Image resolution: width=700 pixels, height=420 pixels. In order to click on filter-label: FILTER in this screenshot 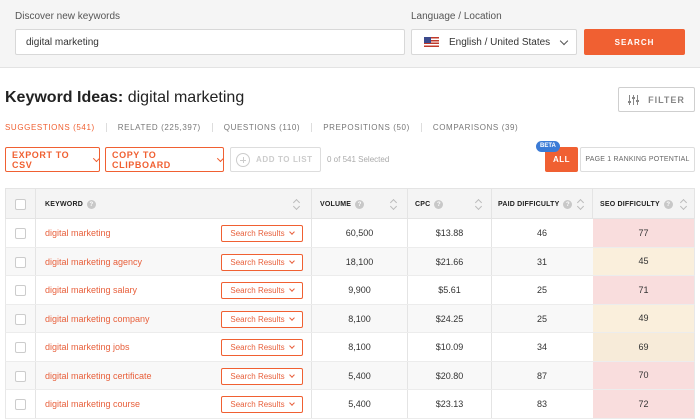, I will do `click(666, 99)`.